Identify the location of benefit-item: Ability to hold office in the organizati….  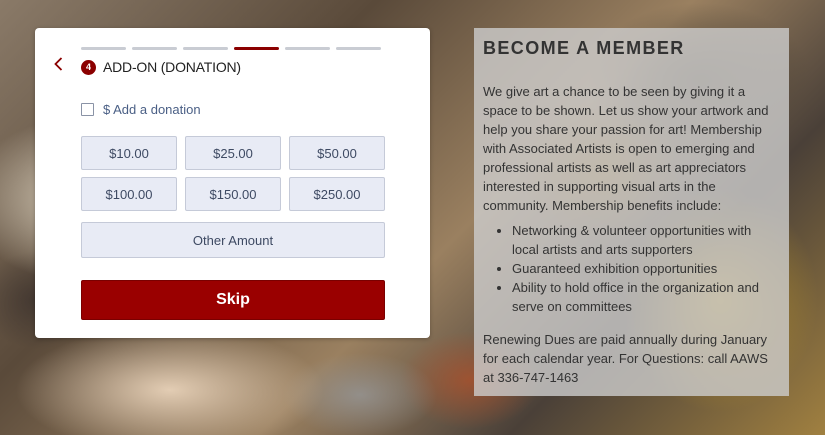
(646, 297).